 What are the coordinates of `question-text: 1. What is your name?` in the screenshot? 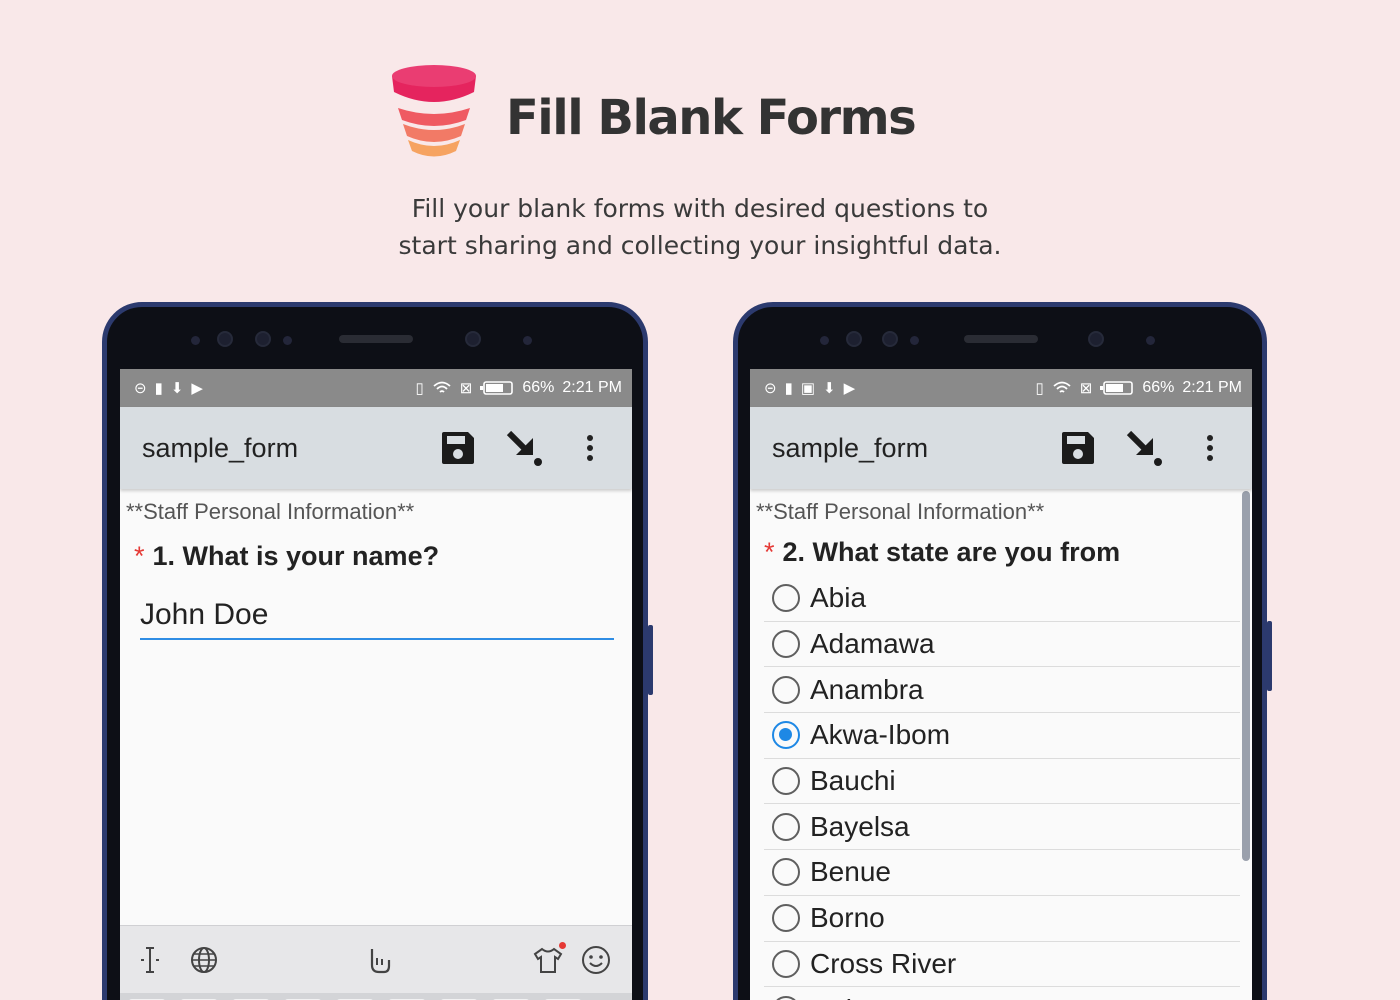 It's located at (296, 556).